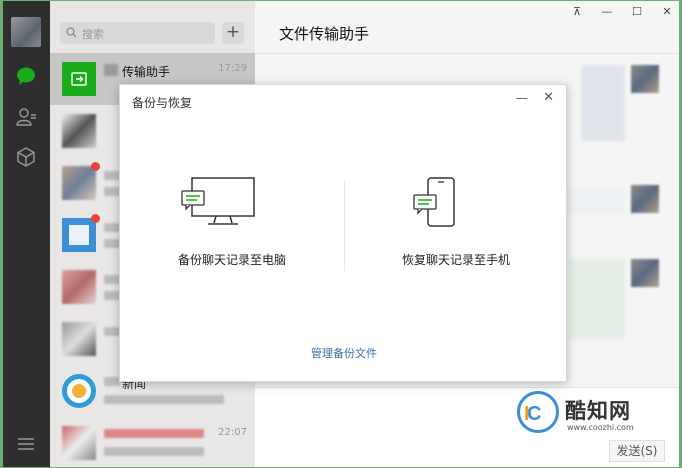 Image resolution: width=682 pixels, height=468 pixels. I want to click on search-placeholder: 搜索, so click(93, 34).